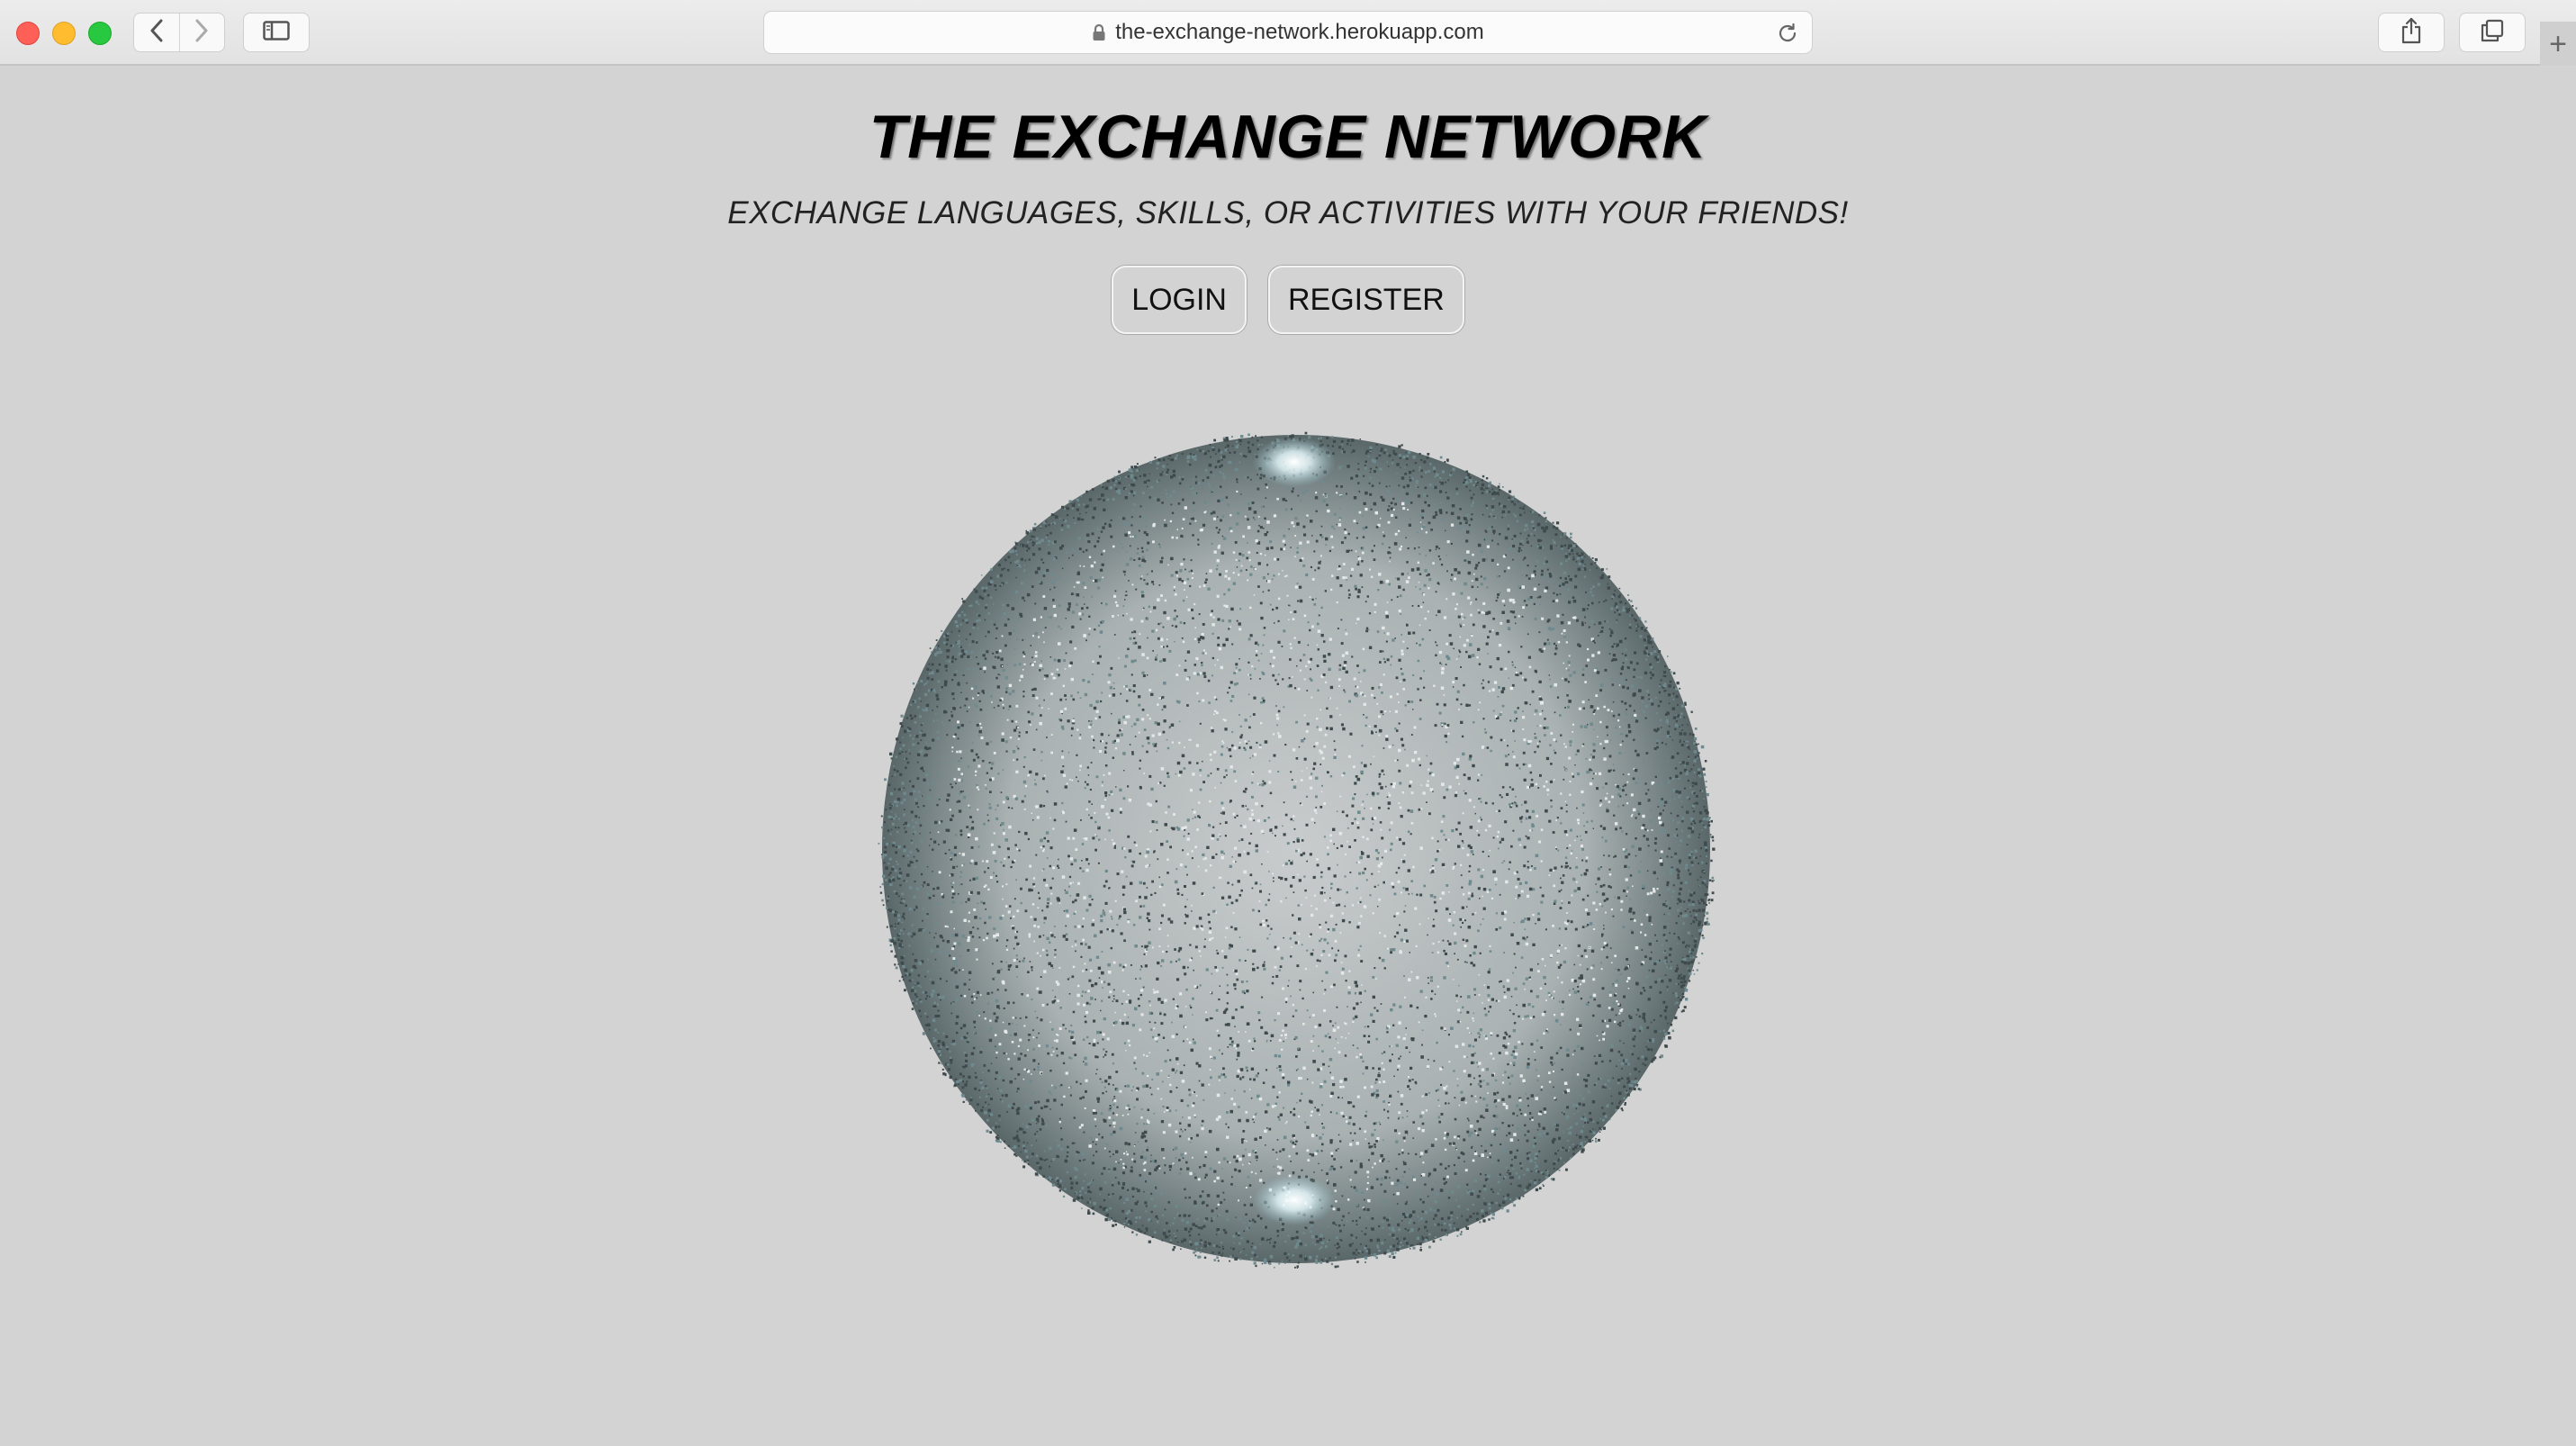 The image size is (2576, 1446). I want to click on page-title: THE EXCHANGE NETWORK, so click(1288, 137).